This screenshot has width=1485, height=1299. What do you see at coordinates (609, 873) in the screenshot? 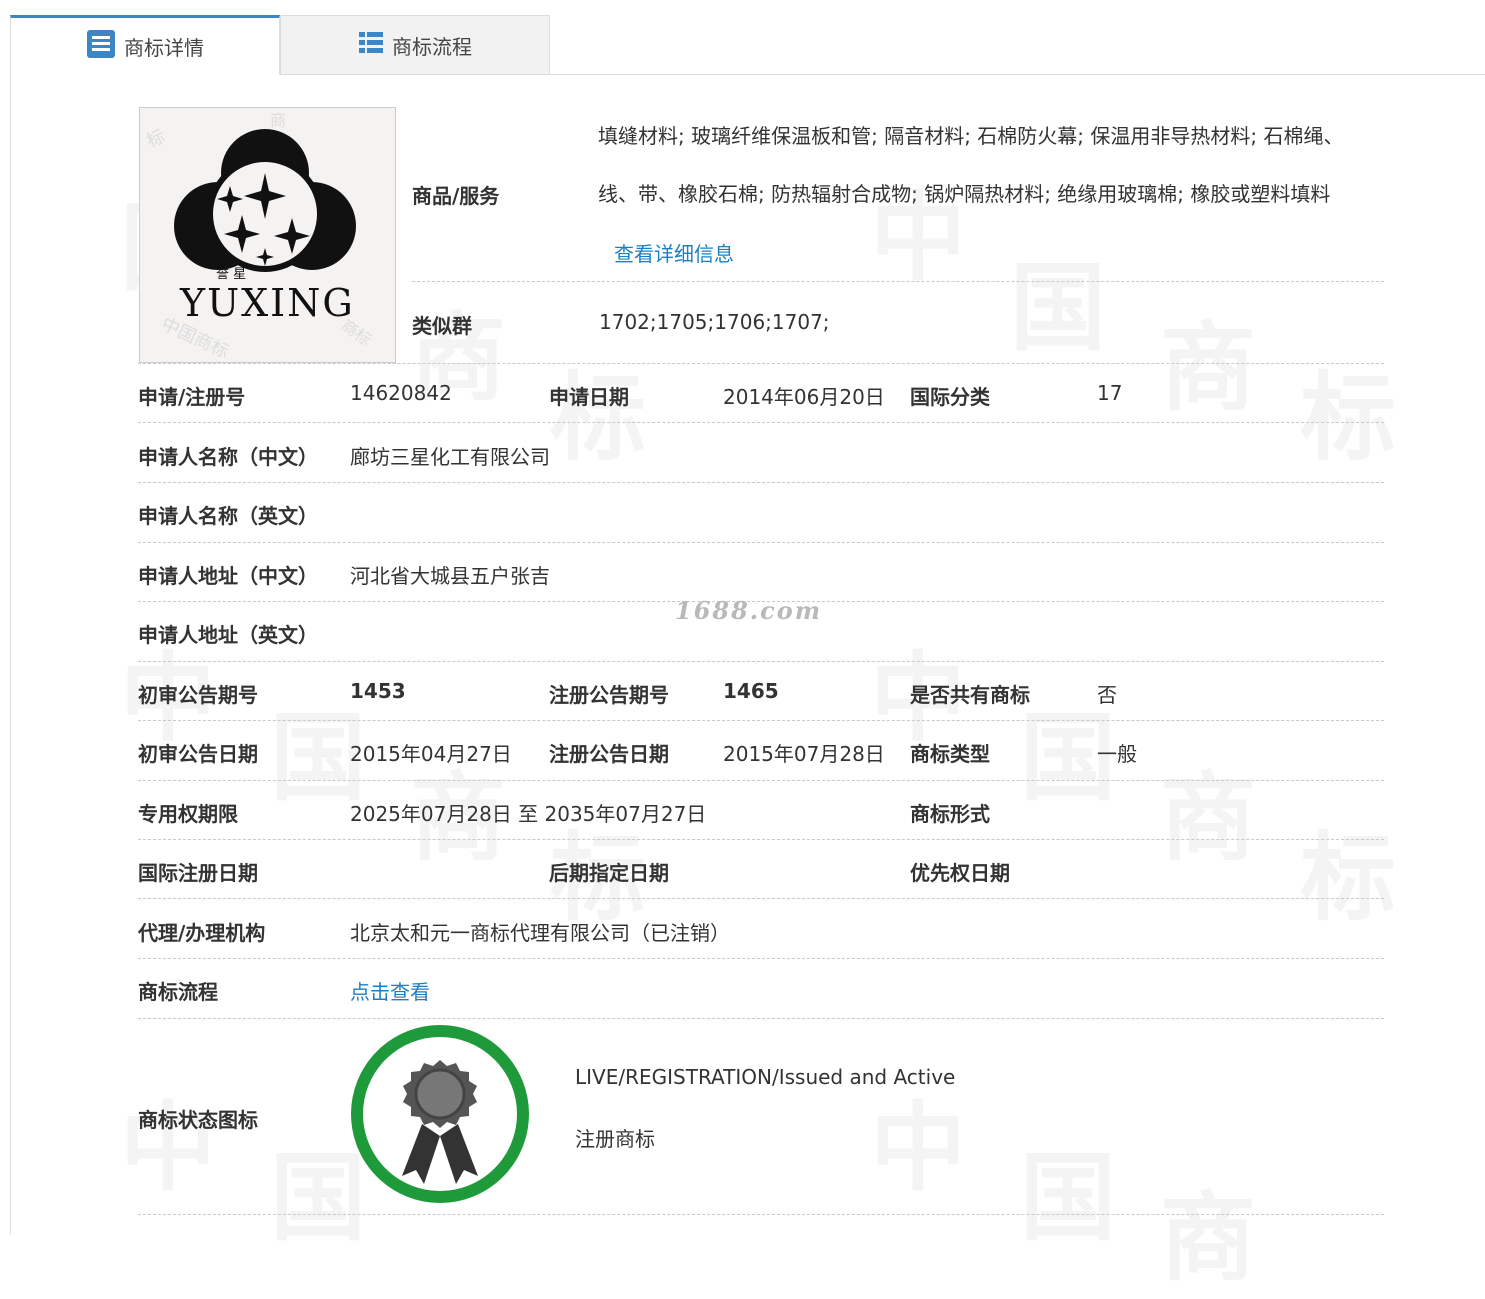
I see `later-designation-date-label: 后期指定日期` at bounding box center [609, 873].